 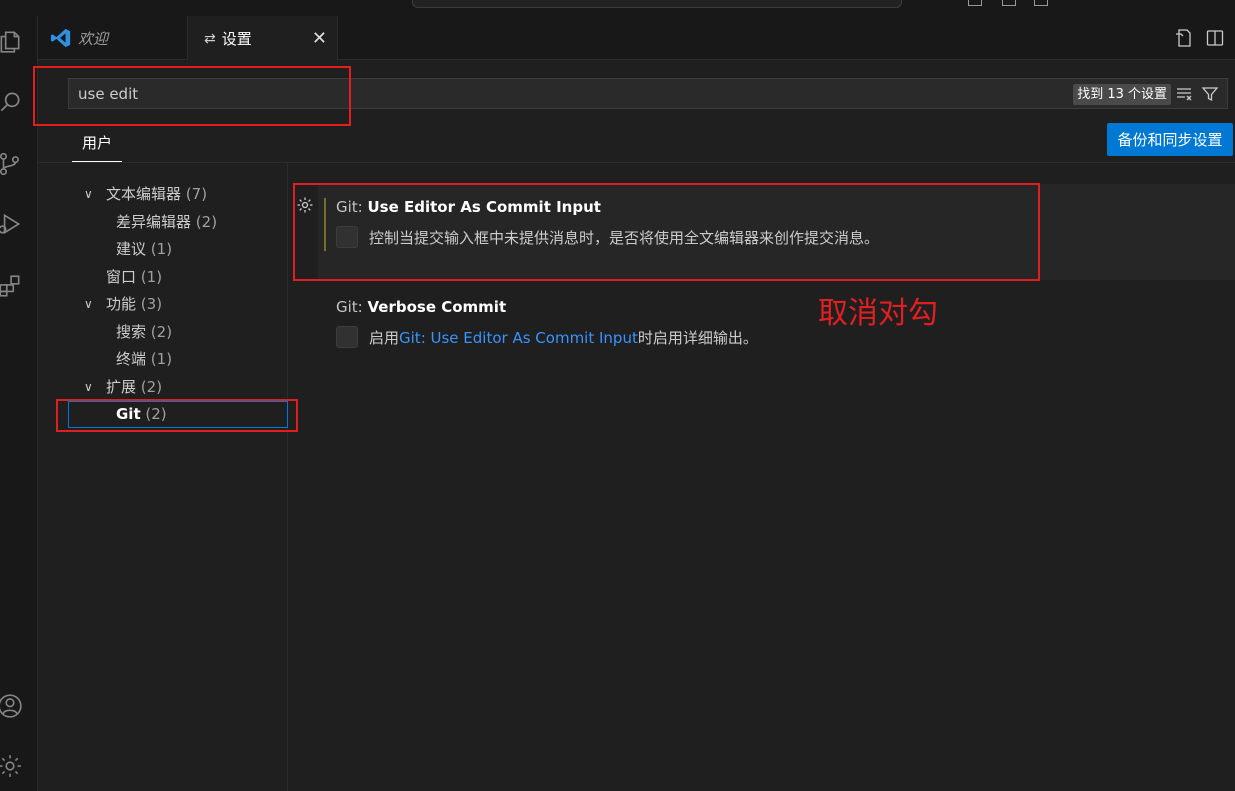 I want to click on settings-tab-icon: ⇄, so click(x=210, y=38).